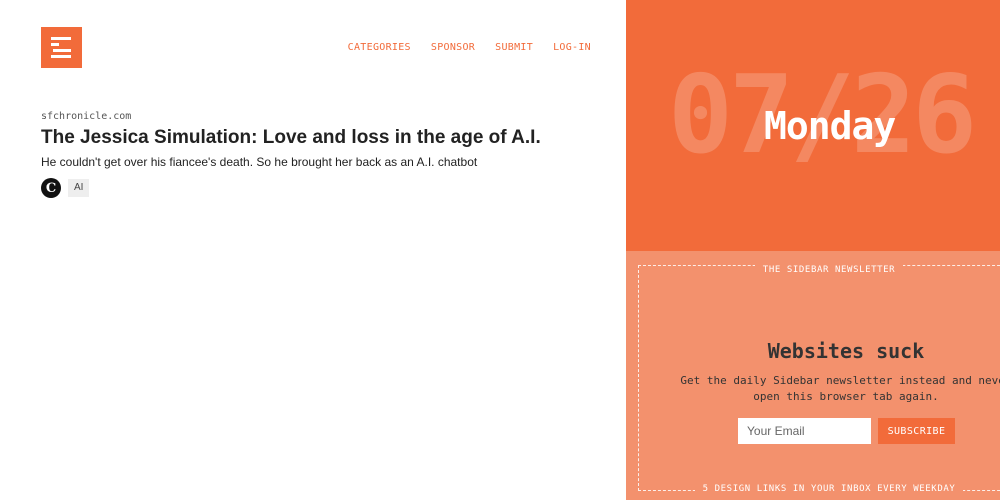 This screenshot has height=500, width=1000. What do you see at coordinates (846, 351) in the screenshot?
I see `newsletter-headline: Websites suck` at bounding box center [846, 351].